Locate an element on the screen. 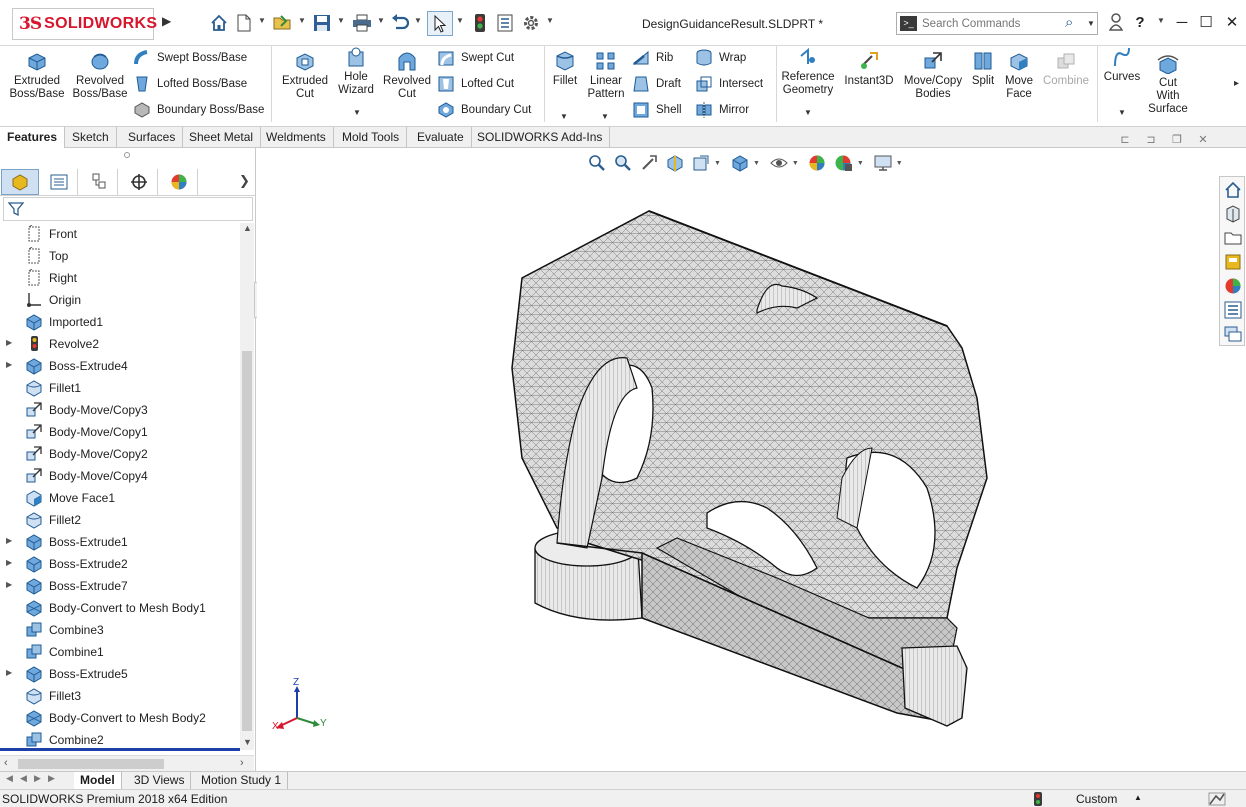 Image resolution: width=1246 pixels, height=807 pixels. display-style-dropdown-icon: ▼ is located at coordinates (756, 163).